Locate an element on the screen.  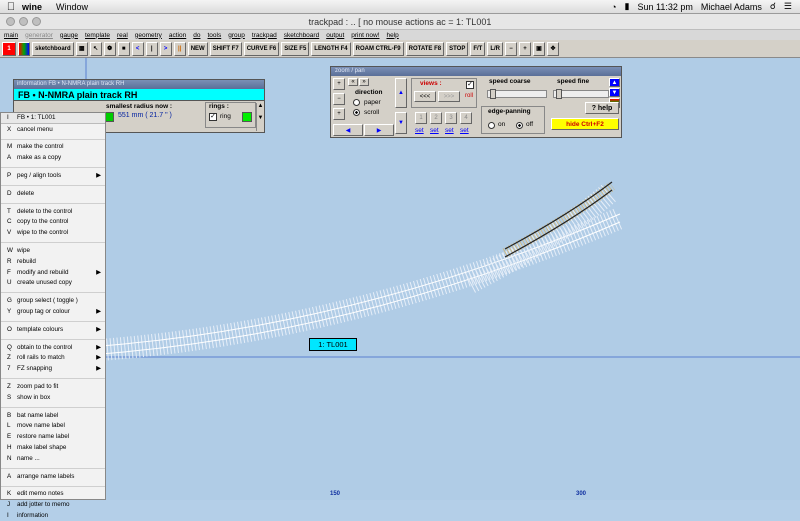
context-menu-item: Kedit memo notes is located at coordinates (53, 494).